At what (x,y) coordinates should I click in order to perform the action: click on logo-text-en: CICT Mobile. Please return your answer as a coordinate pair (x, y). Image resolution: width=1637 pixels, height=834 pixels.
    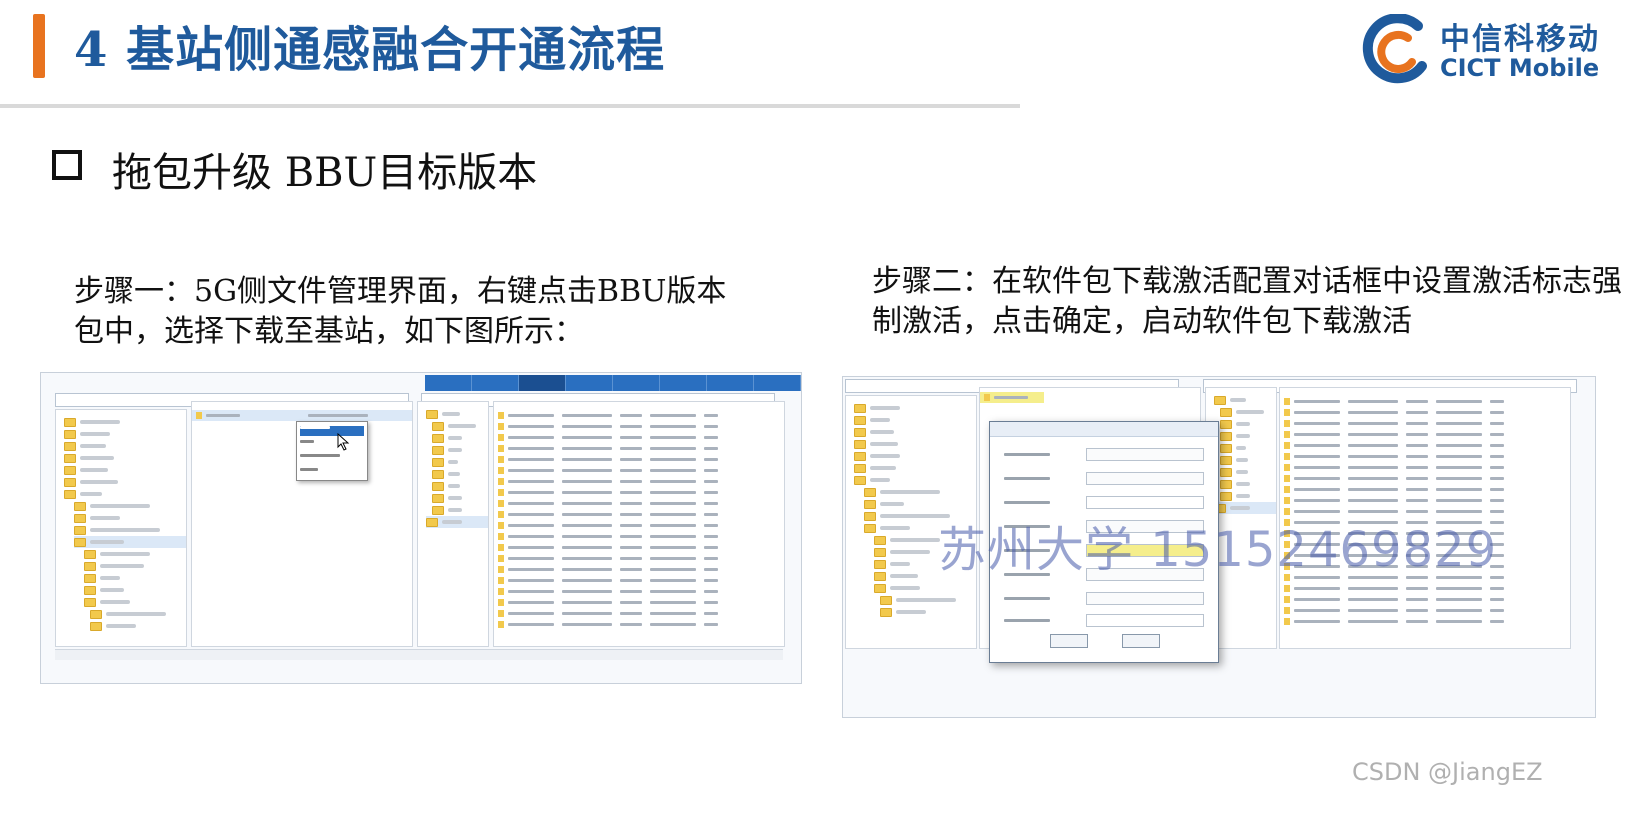
    Looking at the image, I should click on (1520, 68).